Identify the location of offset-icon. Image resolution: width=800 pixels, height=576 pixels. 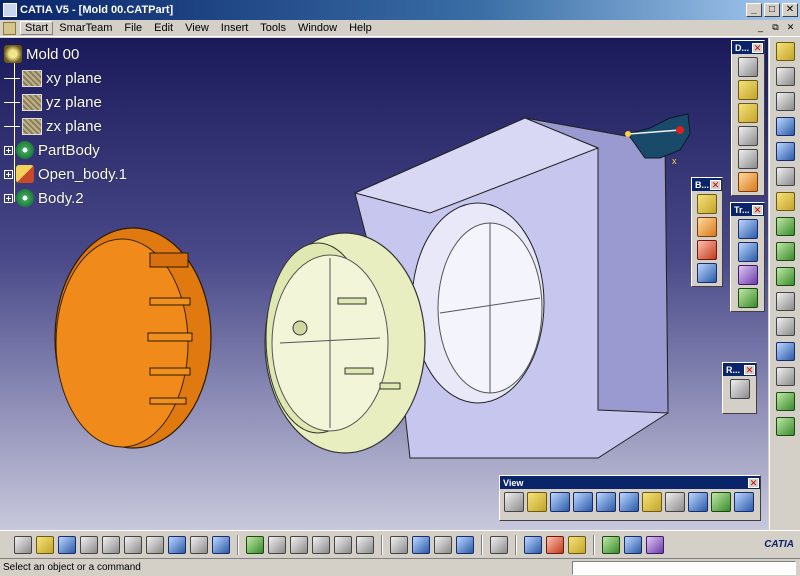
(785, 176).